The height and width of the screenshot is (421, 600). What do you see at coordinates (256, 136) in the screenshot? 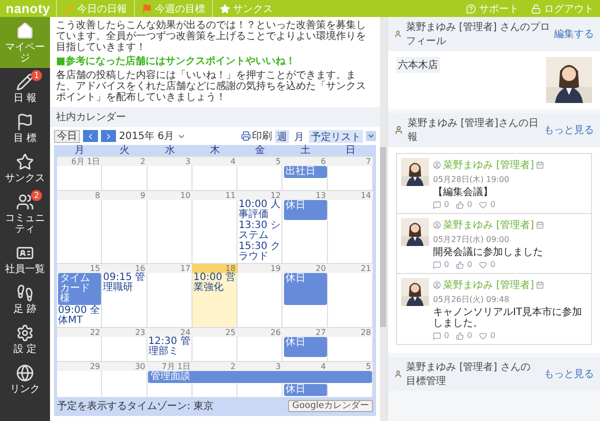
I see `print-button: 印刷` at bounding box center [256, 136].